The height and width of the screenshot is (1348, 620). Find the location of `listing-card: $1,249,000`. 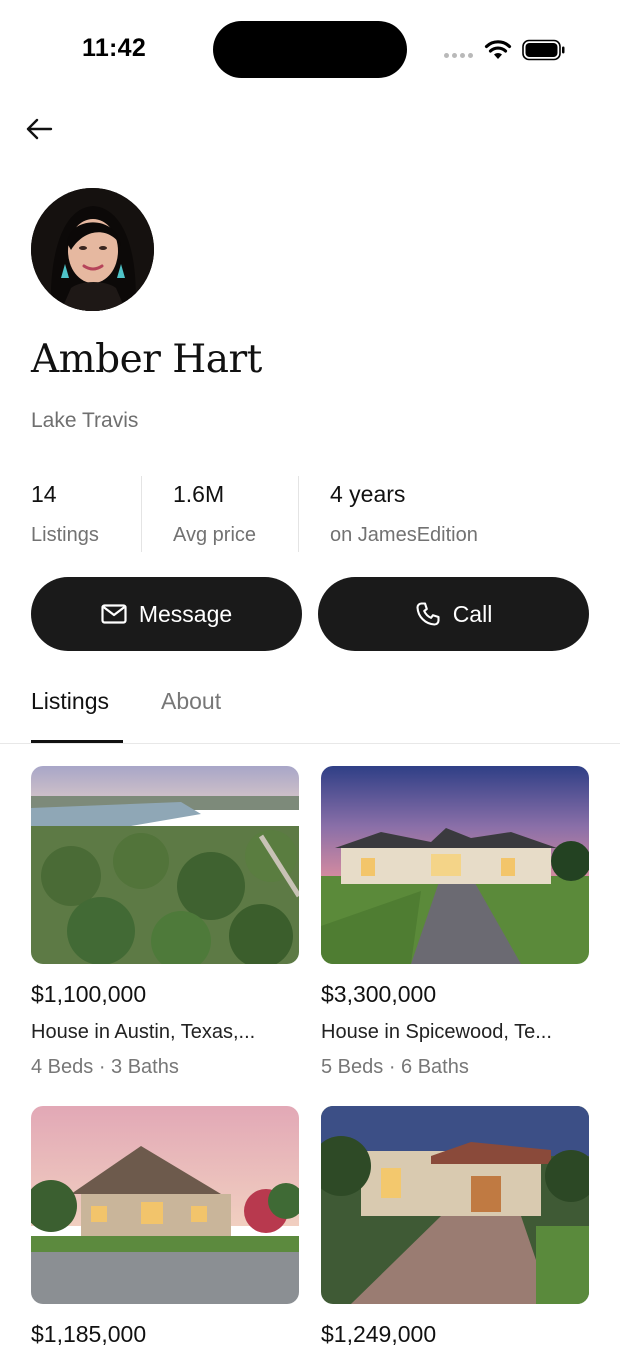

listing-card: $1,249,000 is located at coordinates (455, 1226).